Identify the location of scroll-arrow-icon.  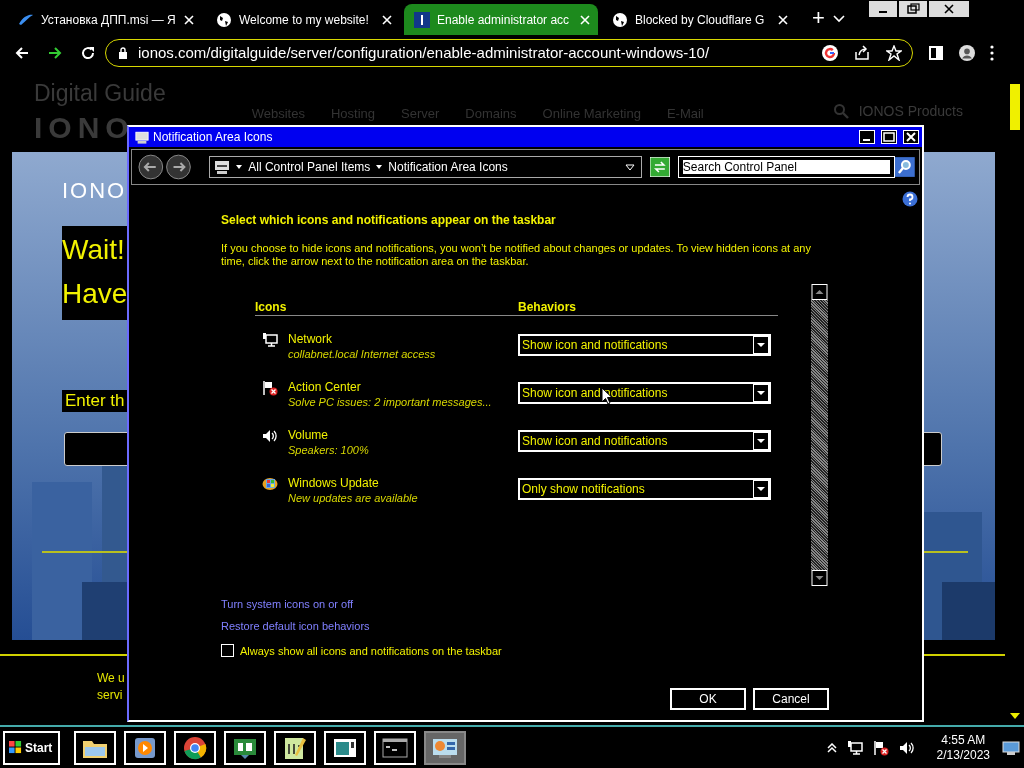
(1014, 716).